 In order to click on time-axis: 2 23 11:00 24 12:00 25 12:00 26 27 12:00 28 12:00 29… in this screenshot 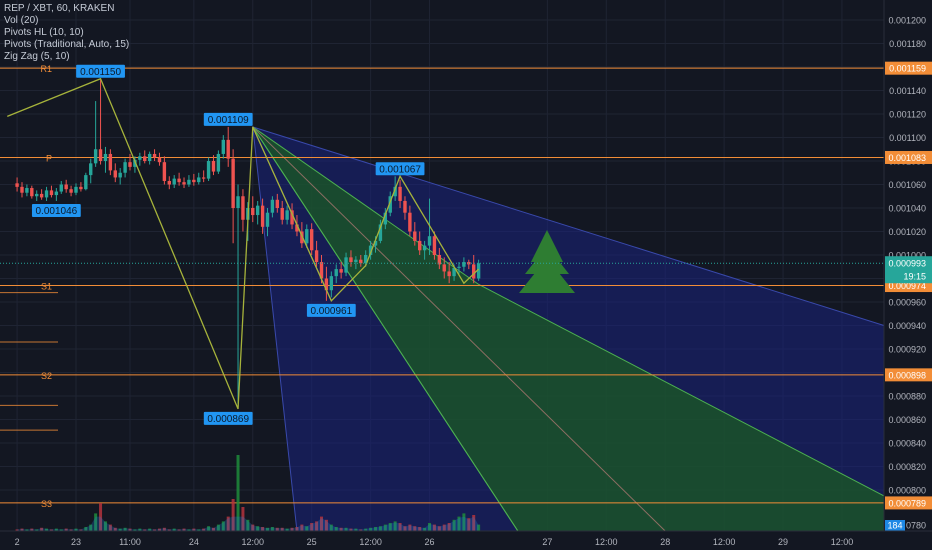, I will do `click(466, 540)`.